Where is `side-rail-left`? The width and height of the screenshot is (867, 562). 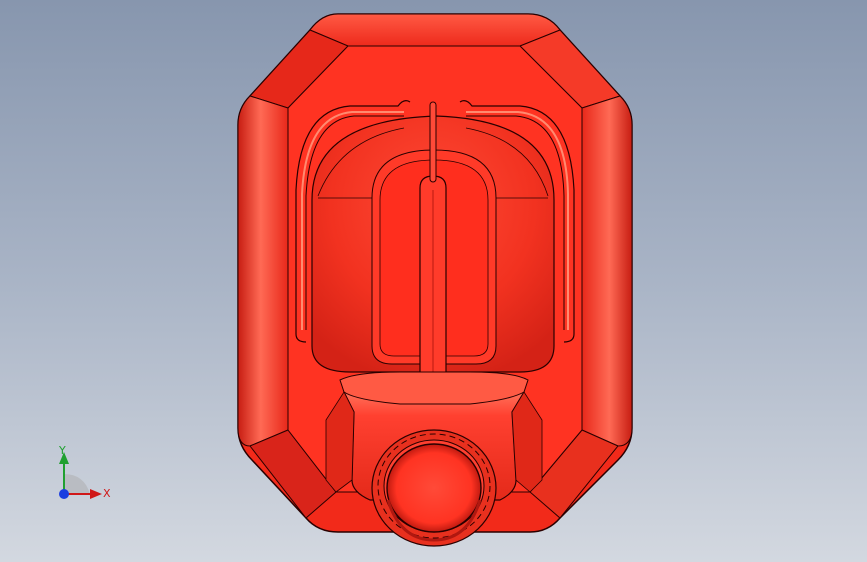 side-rail-left is located at coordinates (263, 271).